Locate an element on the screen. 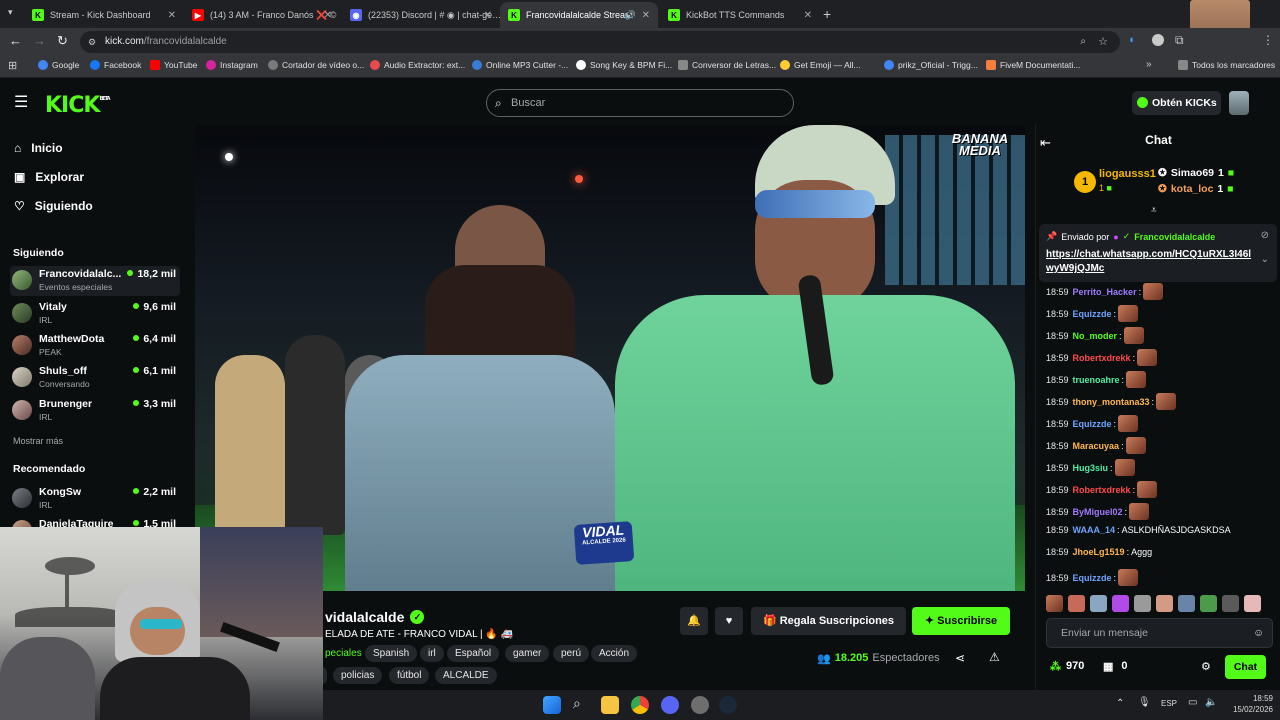  address-bar: ⚙ kick.com/francovidalalcalde ⌕ ☆ is located at coordinates (600, 42).